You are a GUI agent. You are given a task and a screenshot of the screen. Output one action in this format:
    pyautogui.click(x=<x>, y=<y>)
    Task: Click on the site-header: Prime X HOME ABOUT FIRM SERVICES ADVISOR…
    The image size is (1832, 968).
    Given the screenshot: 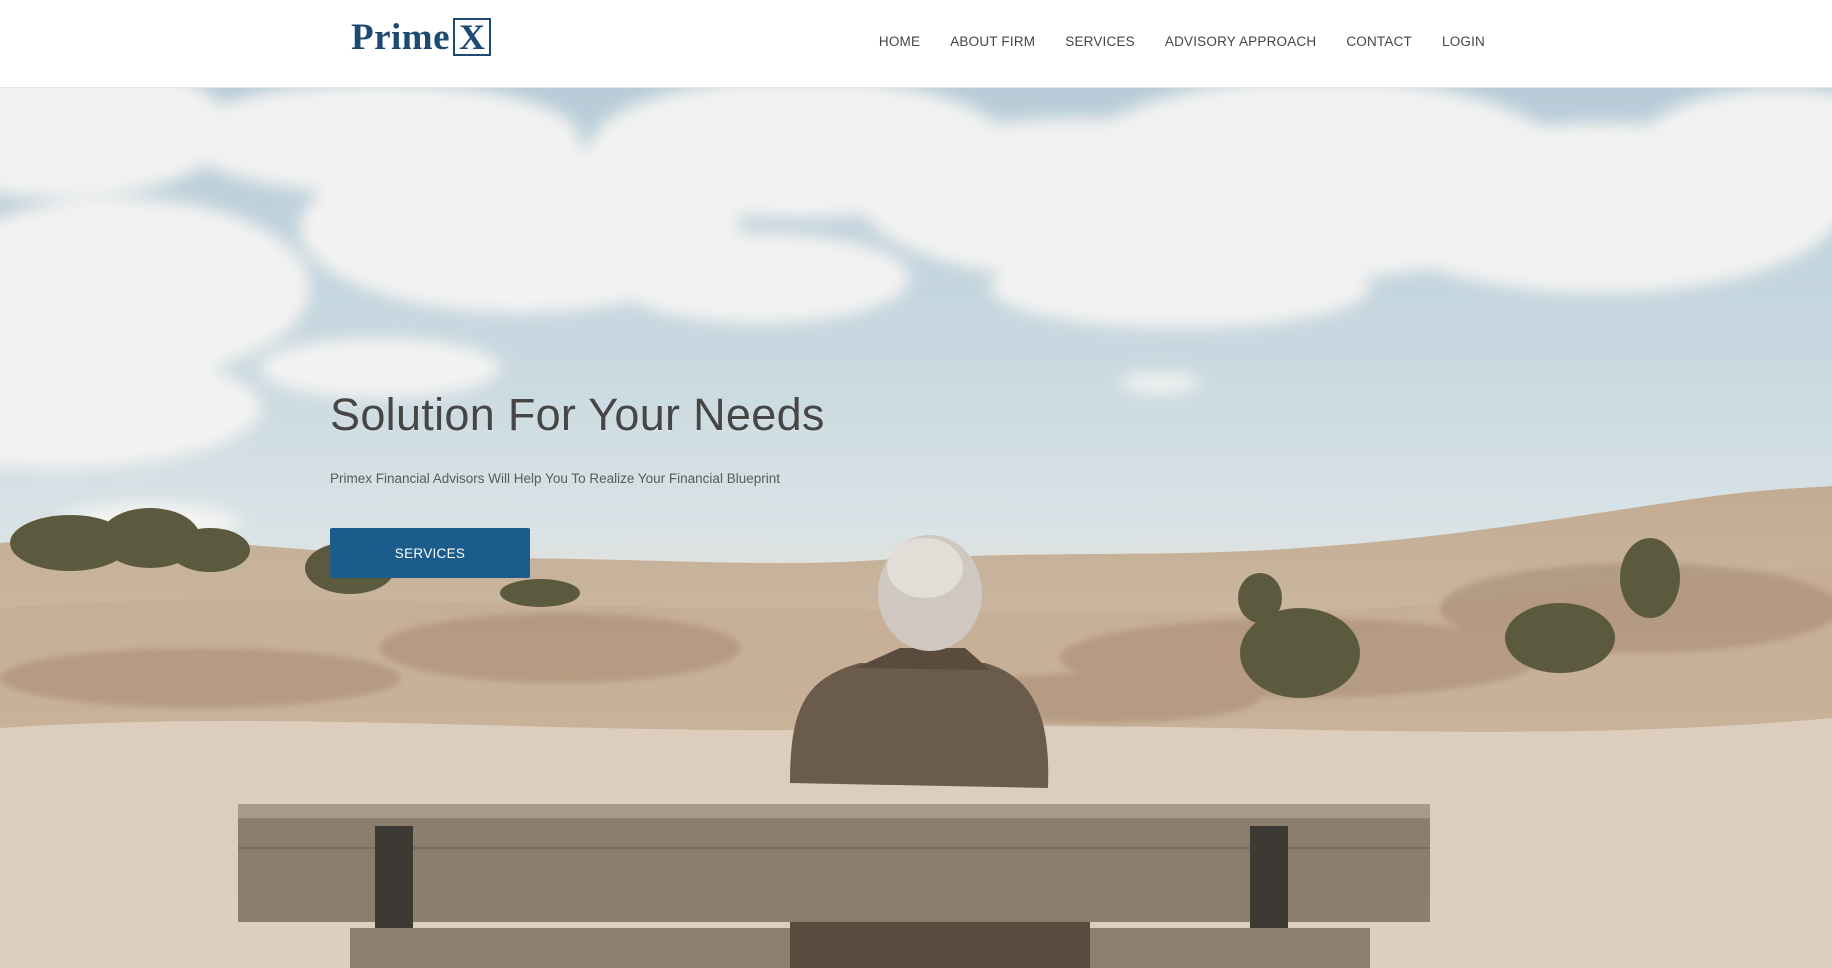 What is the action you would take?
    pyautogui.click(x=916, y=44)
    